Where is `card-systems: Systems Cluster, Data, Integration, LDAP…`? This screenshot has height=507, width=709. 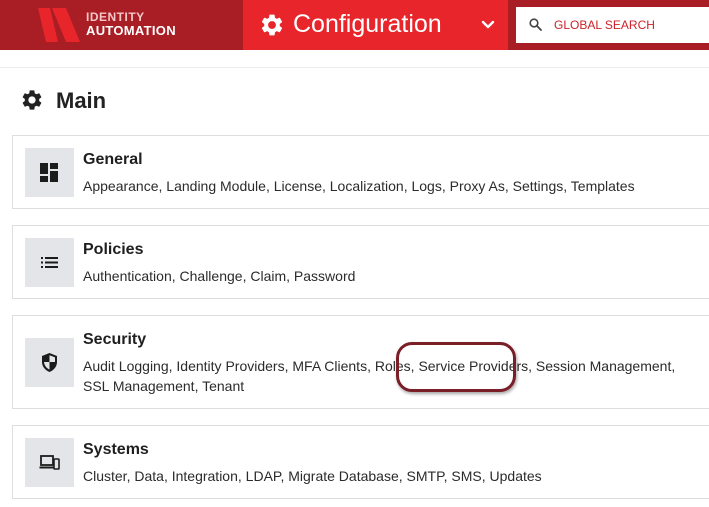
card-systems: Systems Cluster, Data, Integration, LDAP… is located at coordinates (360, 462).